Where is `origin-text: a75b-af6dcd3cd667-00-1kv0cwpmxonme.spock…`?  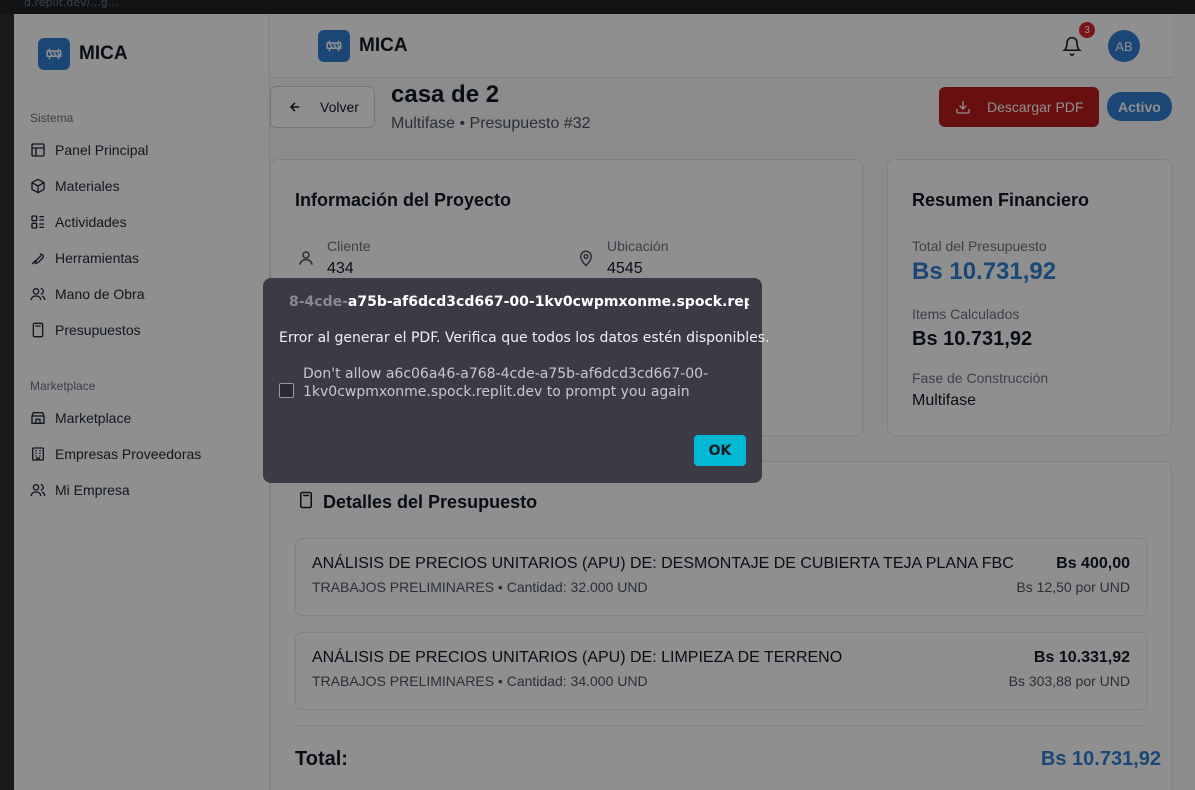 origin-text: a75b-af6dcd3cd667-00-1kv0cwpmxonme.spock… is located at coordinates (548, 302).